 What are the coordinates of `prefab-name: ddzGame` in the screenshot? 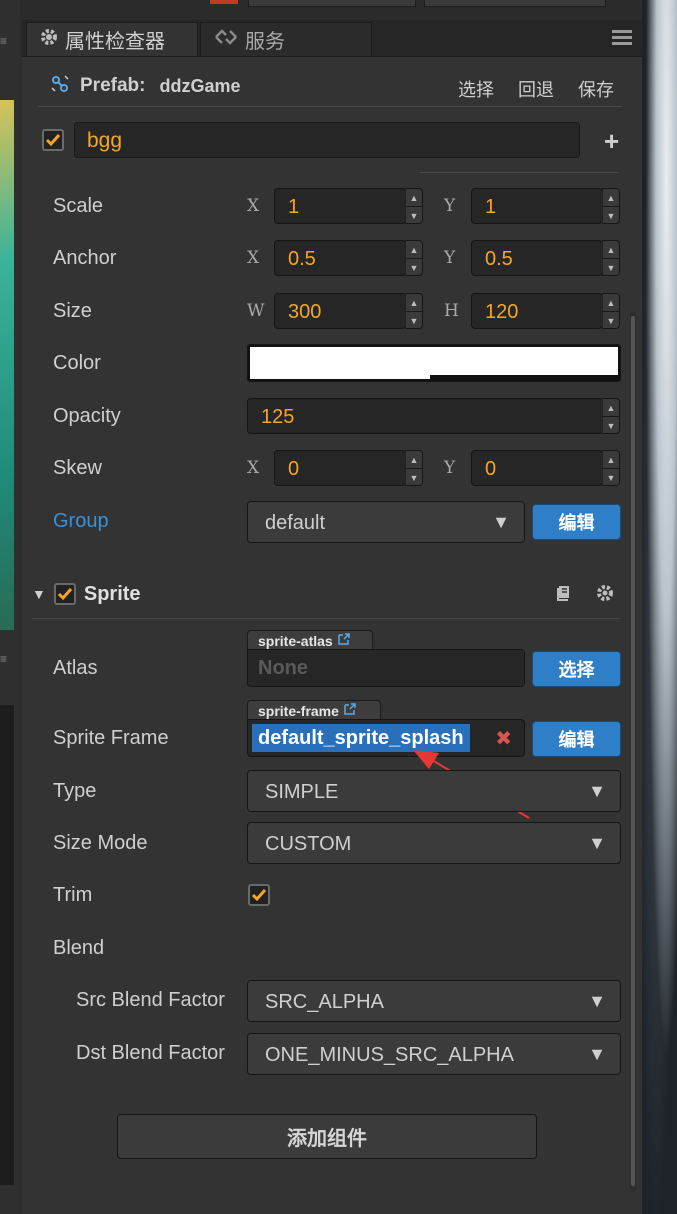 It's located at (200, 85).